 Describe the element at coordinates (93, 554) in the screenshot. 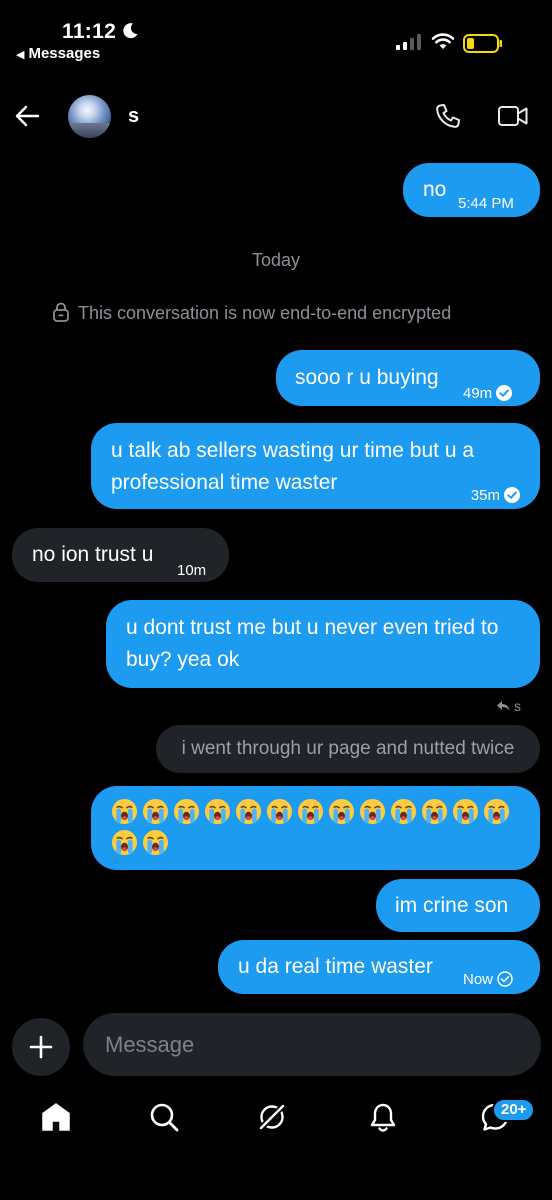

I see `message-text: no ion trust u` at that location.